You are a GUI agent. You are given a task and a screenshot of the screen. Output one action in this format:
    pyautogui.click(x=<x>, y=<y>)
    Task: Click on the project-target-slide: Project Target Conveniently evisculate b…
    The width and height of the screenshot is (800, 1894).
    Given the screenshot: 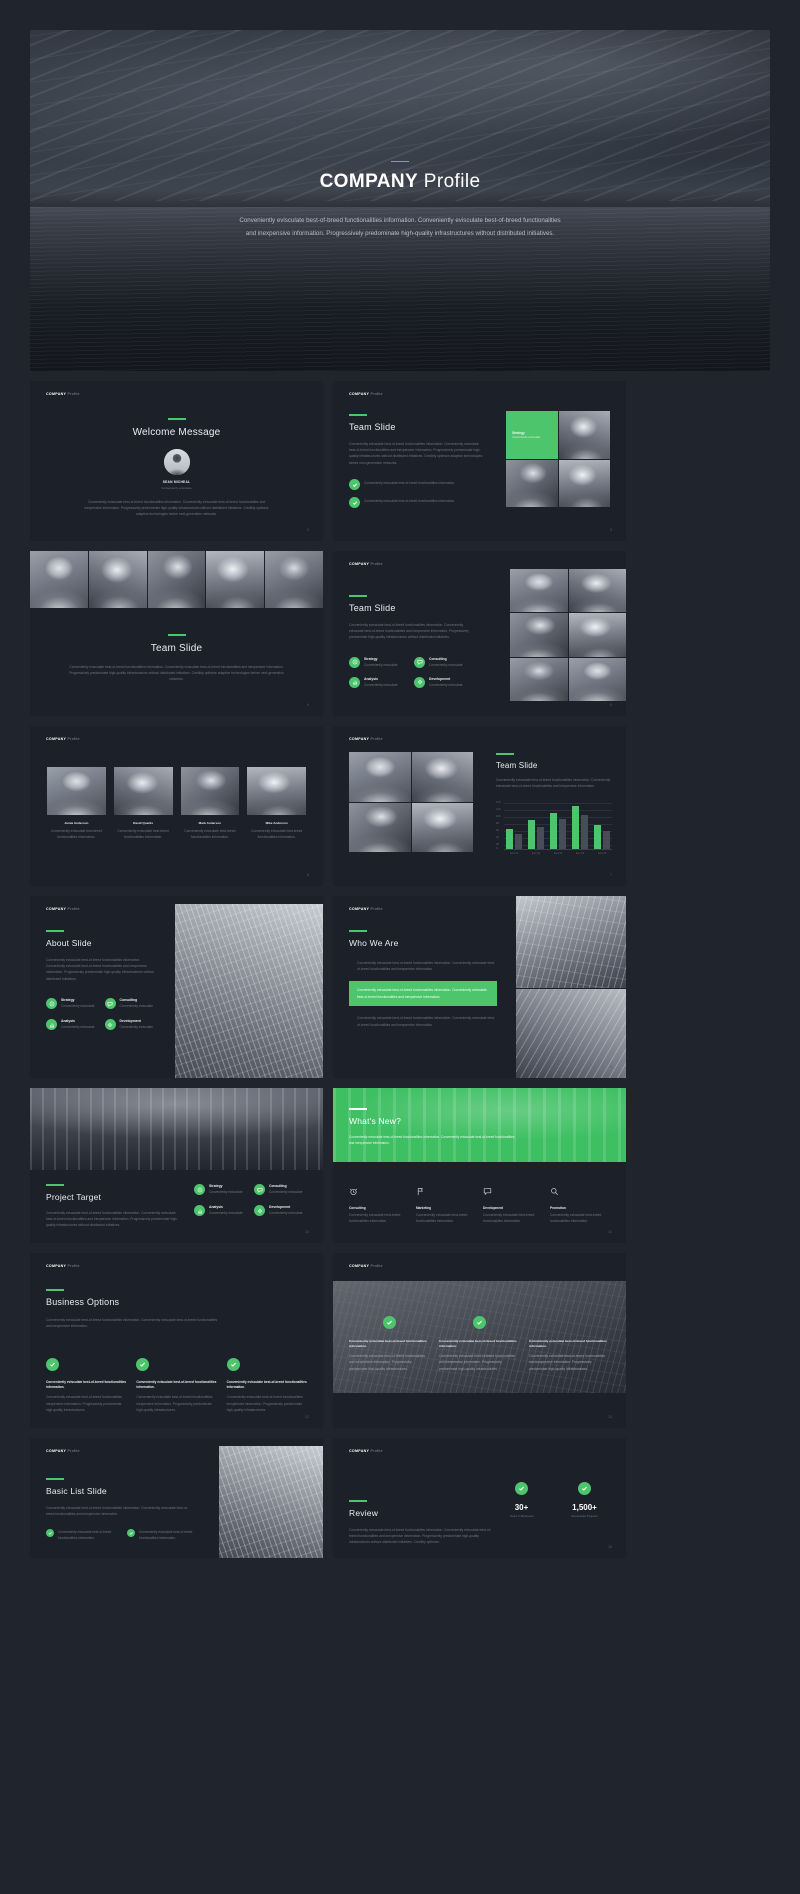 What is the action you would take?
    pyautogui.click(x=176, y=1165)
    